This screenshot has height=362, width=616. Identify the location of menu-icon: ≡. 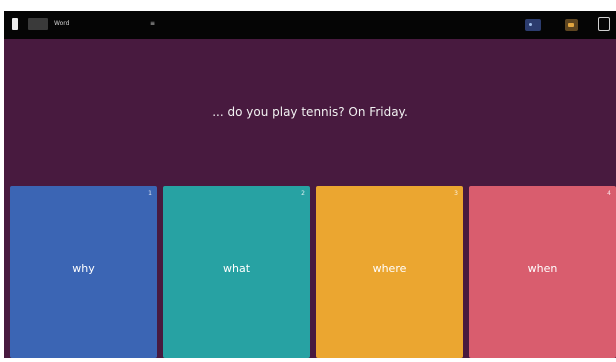
(152, 24).